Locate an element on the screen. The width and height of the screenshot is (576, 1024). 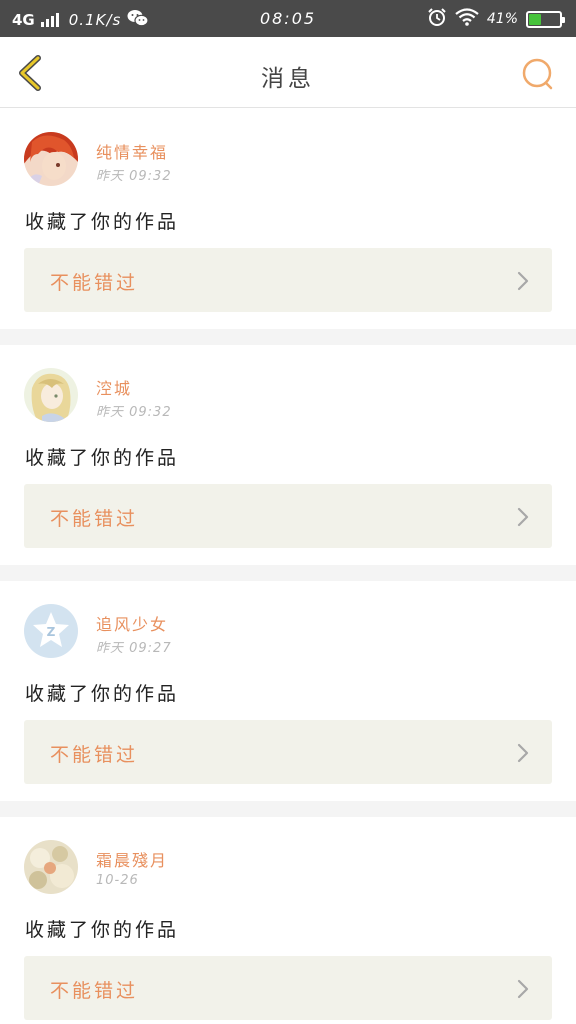
message-time: 10-26 is located at coordinates (117, 880).